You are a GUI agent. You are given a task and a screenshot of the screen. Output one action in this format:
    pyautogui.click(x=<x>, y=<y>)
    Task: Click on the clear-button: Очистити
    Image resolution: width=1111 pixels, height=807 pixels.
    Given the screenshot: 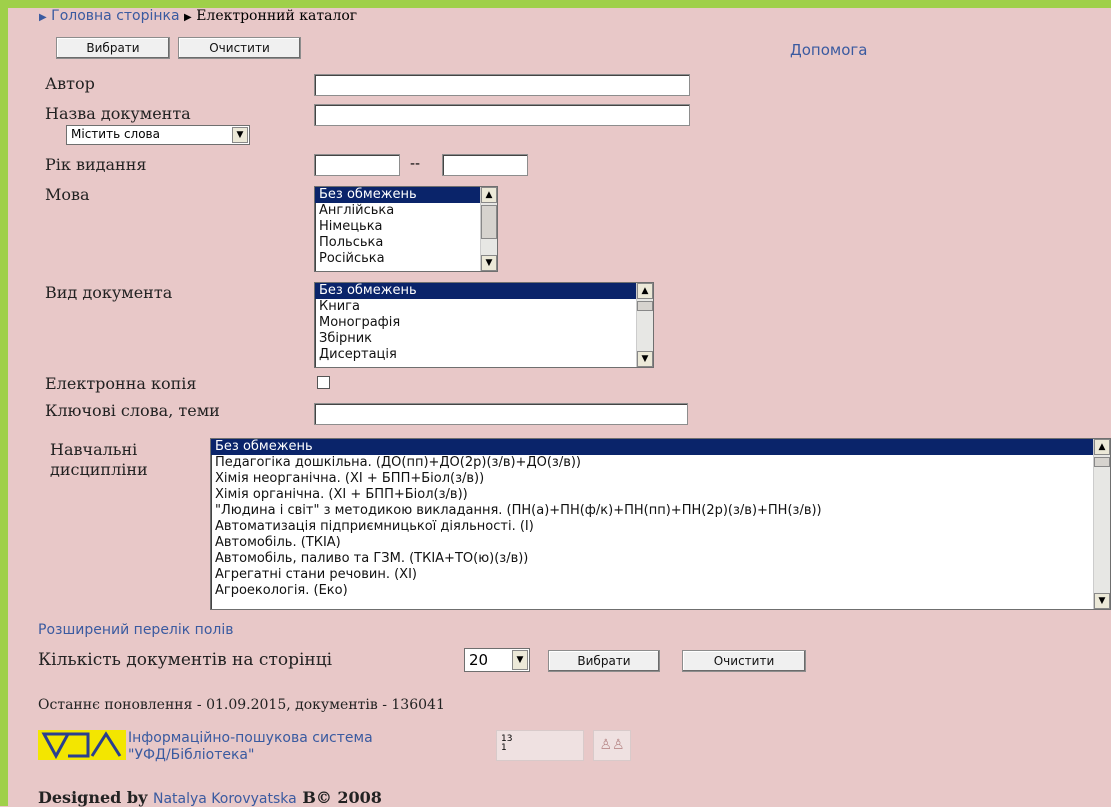 What is the action you would take?
    pyautogui.click(x=239, y=48)
    